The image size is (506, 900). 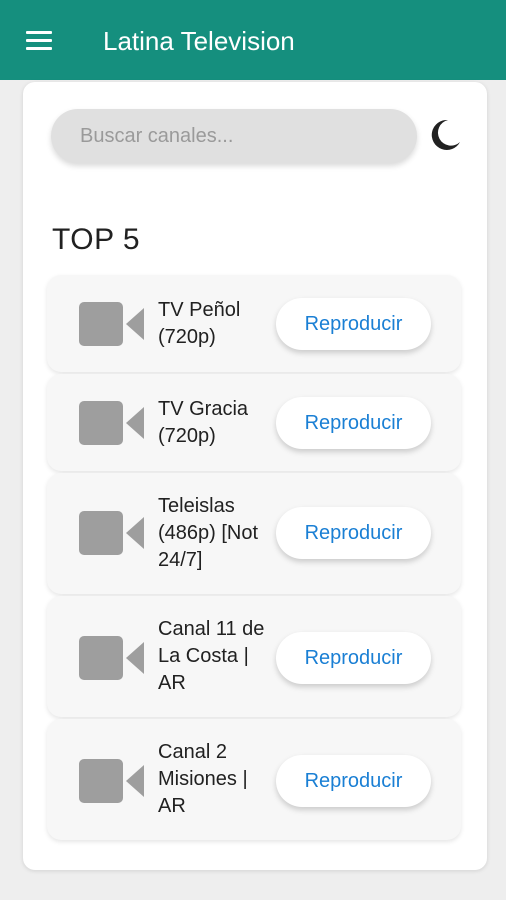 What do you see at coordinates (40, 41) in the screenshot?
I see `hamburger-menu-icon` at bounding box center [40, 41].